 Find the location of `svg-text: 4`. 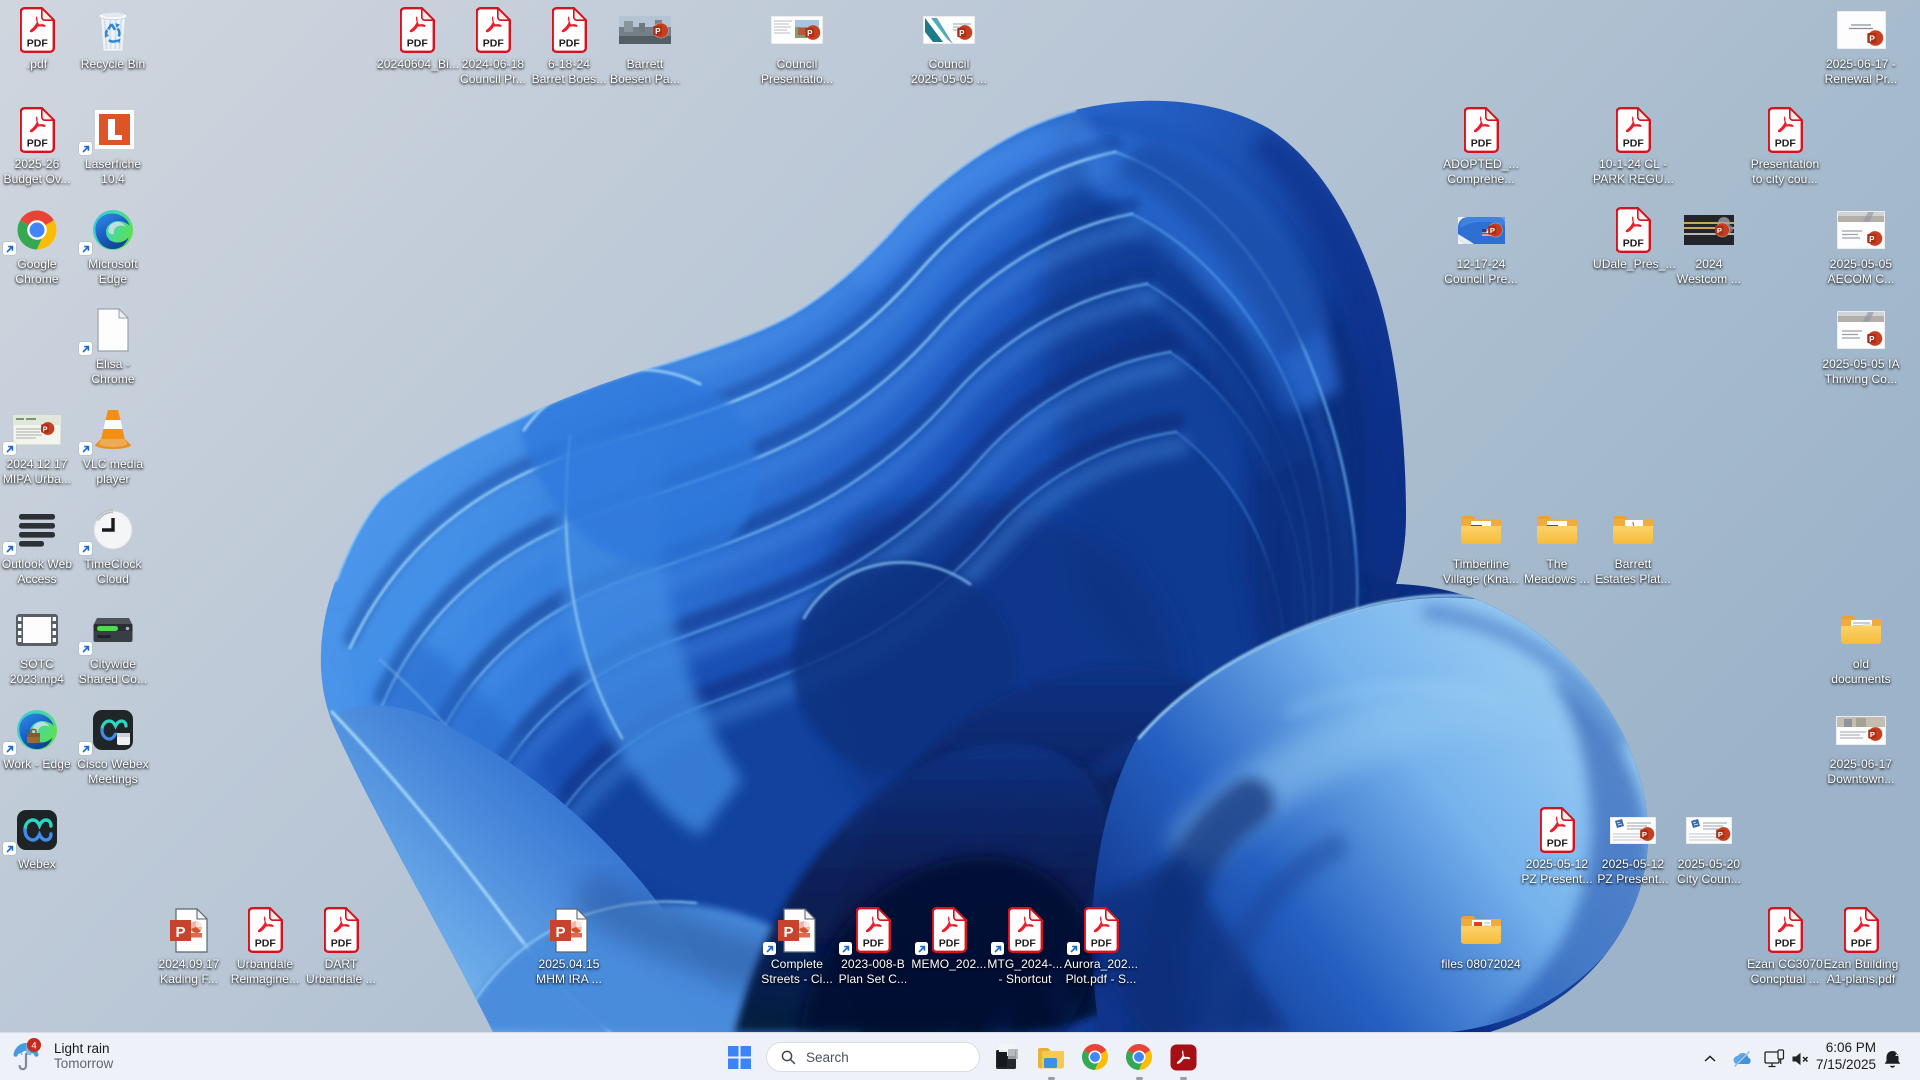

svg-text: 4 is located at coordinates (33, 1046).